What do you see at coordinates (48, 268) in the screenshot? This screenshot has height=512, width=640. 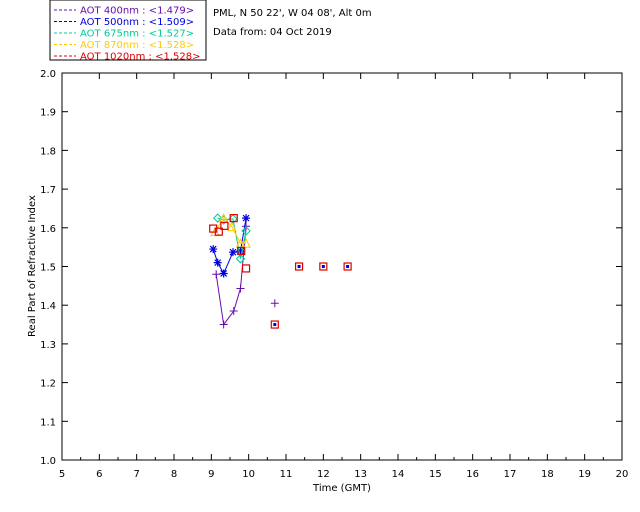 I see `y-tick-label: 1.5` at bounding box center [48, 268].